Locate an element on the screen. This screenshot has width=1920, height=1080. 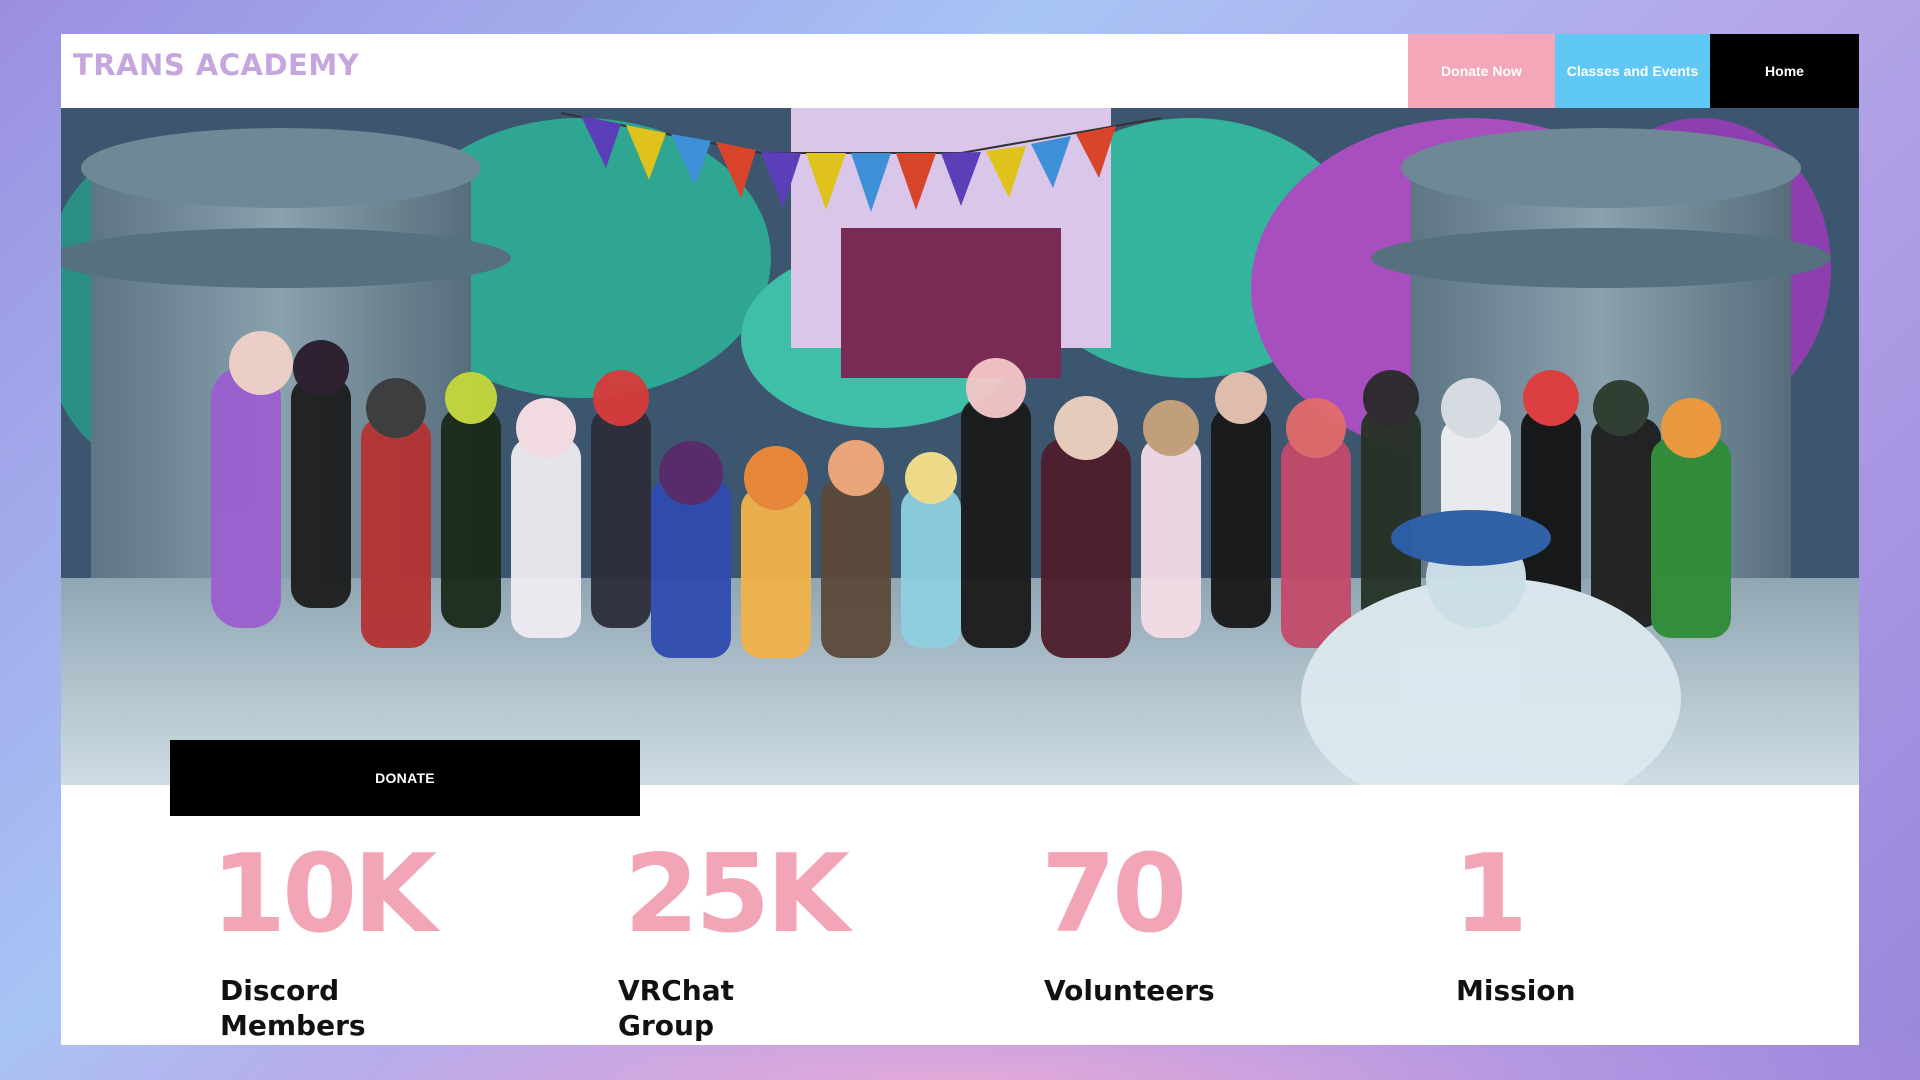
stat-value: 25K is located at coordinates (737, 894).